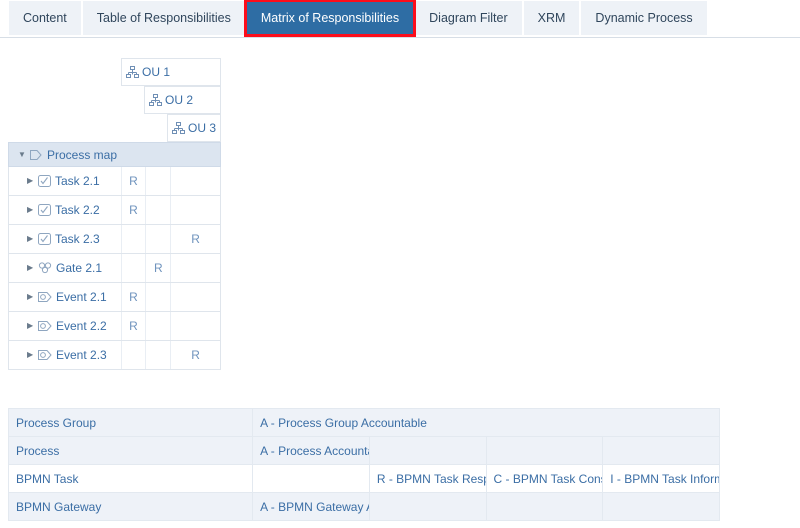 The width and height of the screenshot is (800, 528). What do you see at coordinates (77, 181) in the screenshot?
I see `matrix-row-label: Task 2.1` at bounding box center [77, 181].